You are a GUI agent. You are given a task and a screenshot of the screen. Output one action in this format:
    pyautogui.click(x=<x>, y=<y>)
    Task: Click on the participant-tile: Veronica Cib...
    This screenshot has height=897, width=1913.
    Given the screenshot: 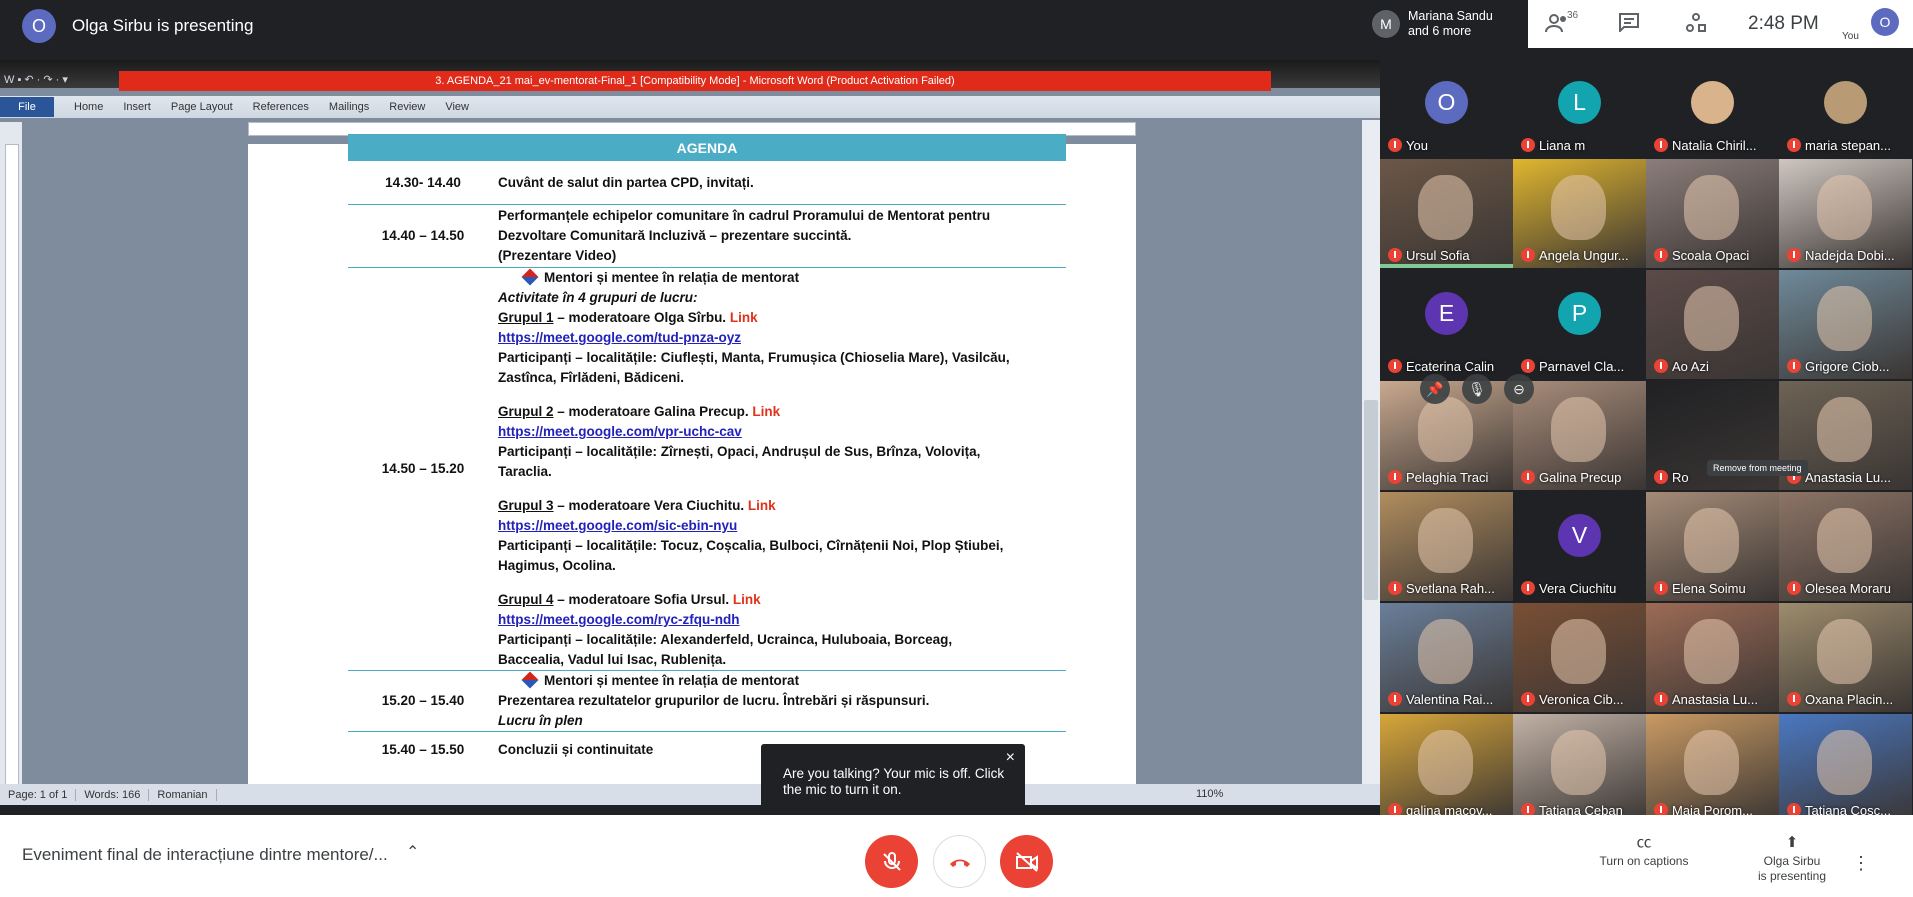 What is the action you would take?
    pyautogui.click(x=1579, y=657)
    